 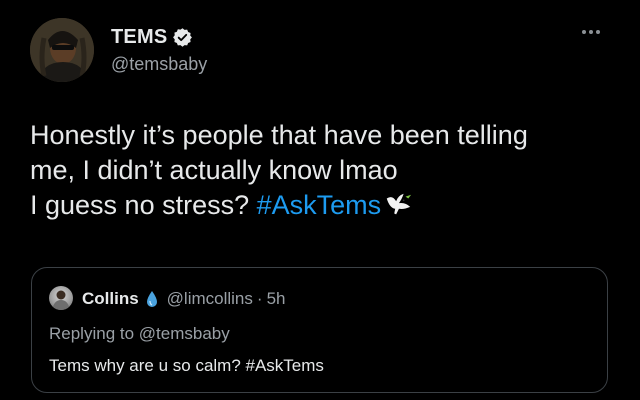 I want to click on display-name: TEMS, so click(x=139, y=37).